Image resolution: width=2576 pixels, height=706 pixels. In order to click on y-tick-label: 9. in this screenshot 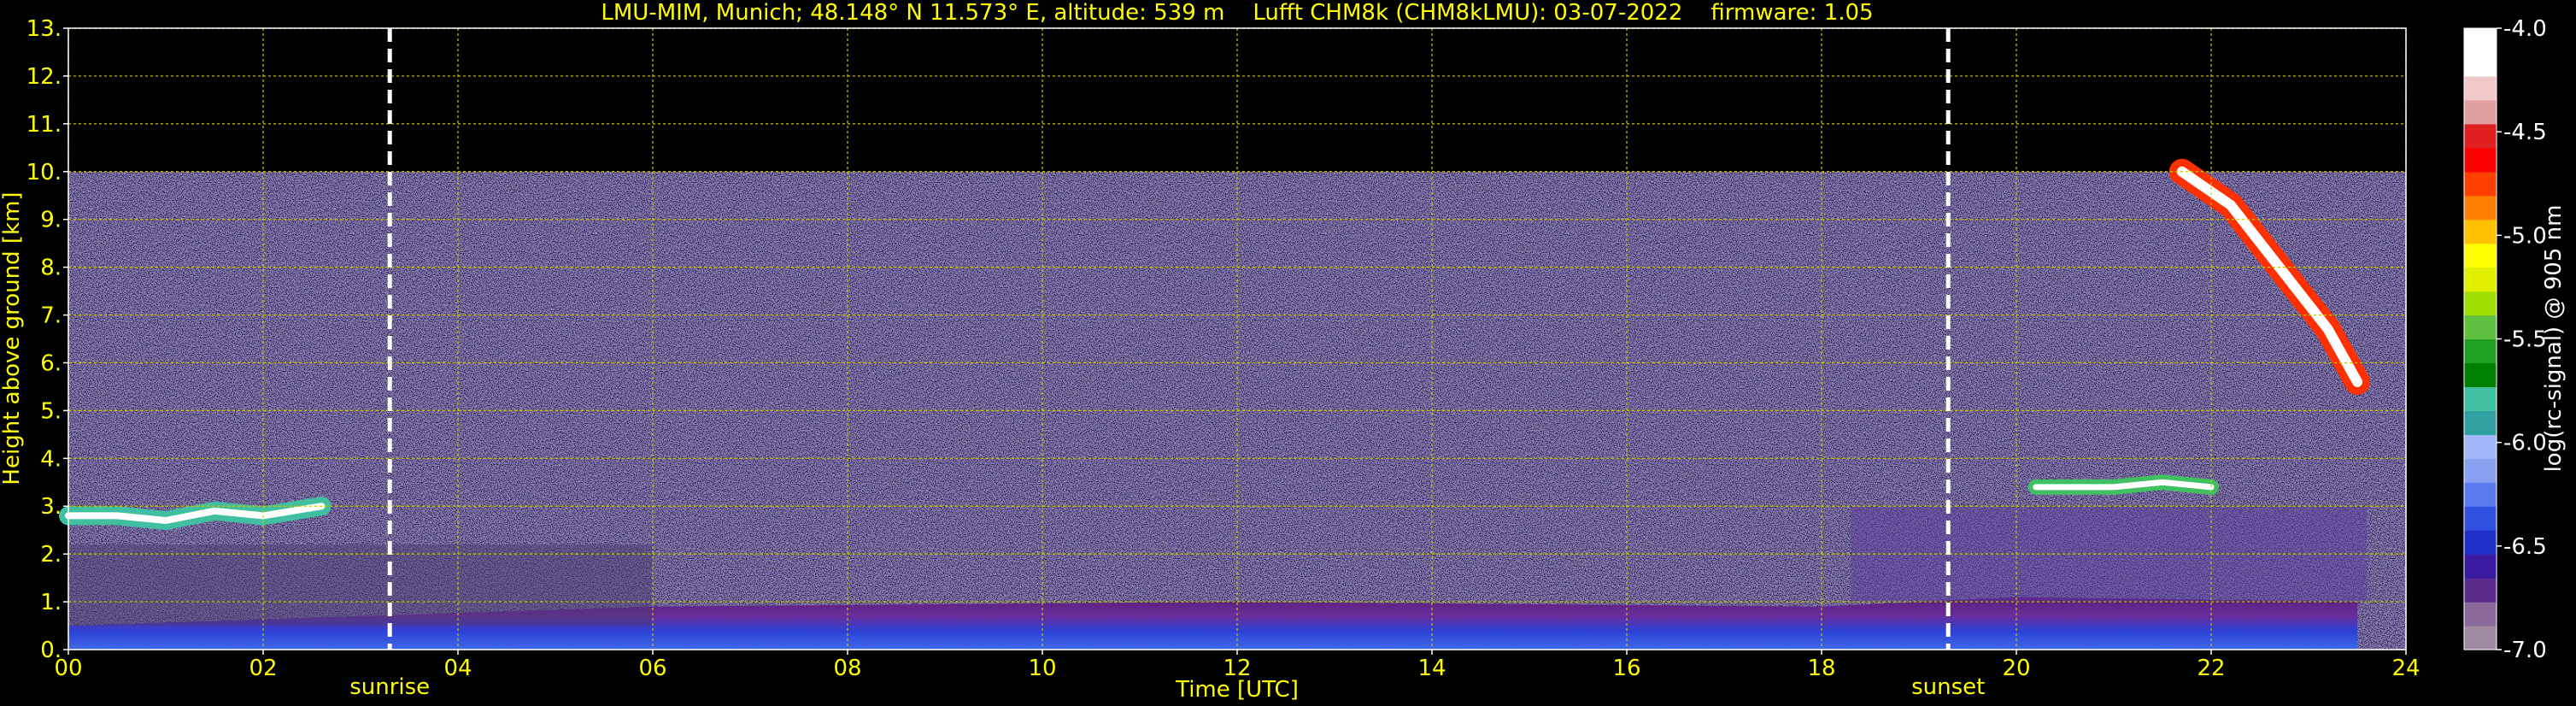, I will do `click(51, 220)`.